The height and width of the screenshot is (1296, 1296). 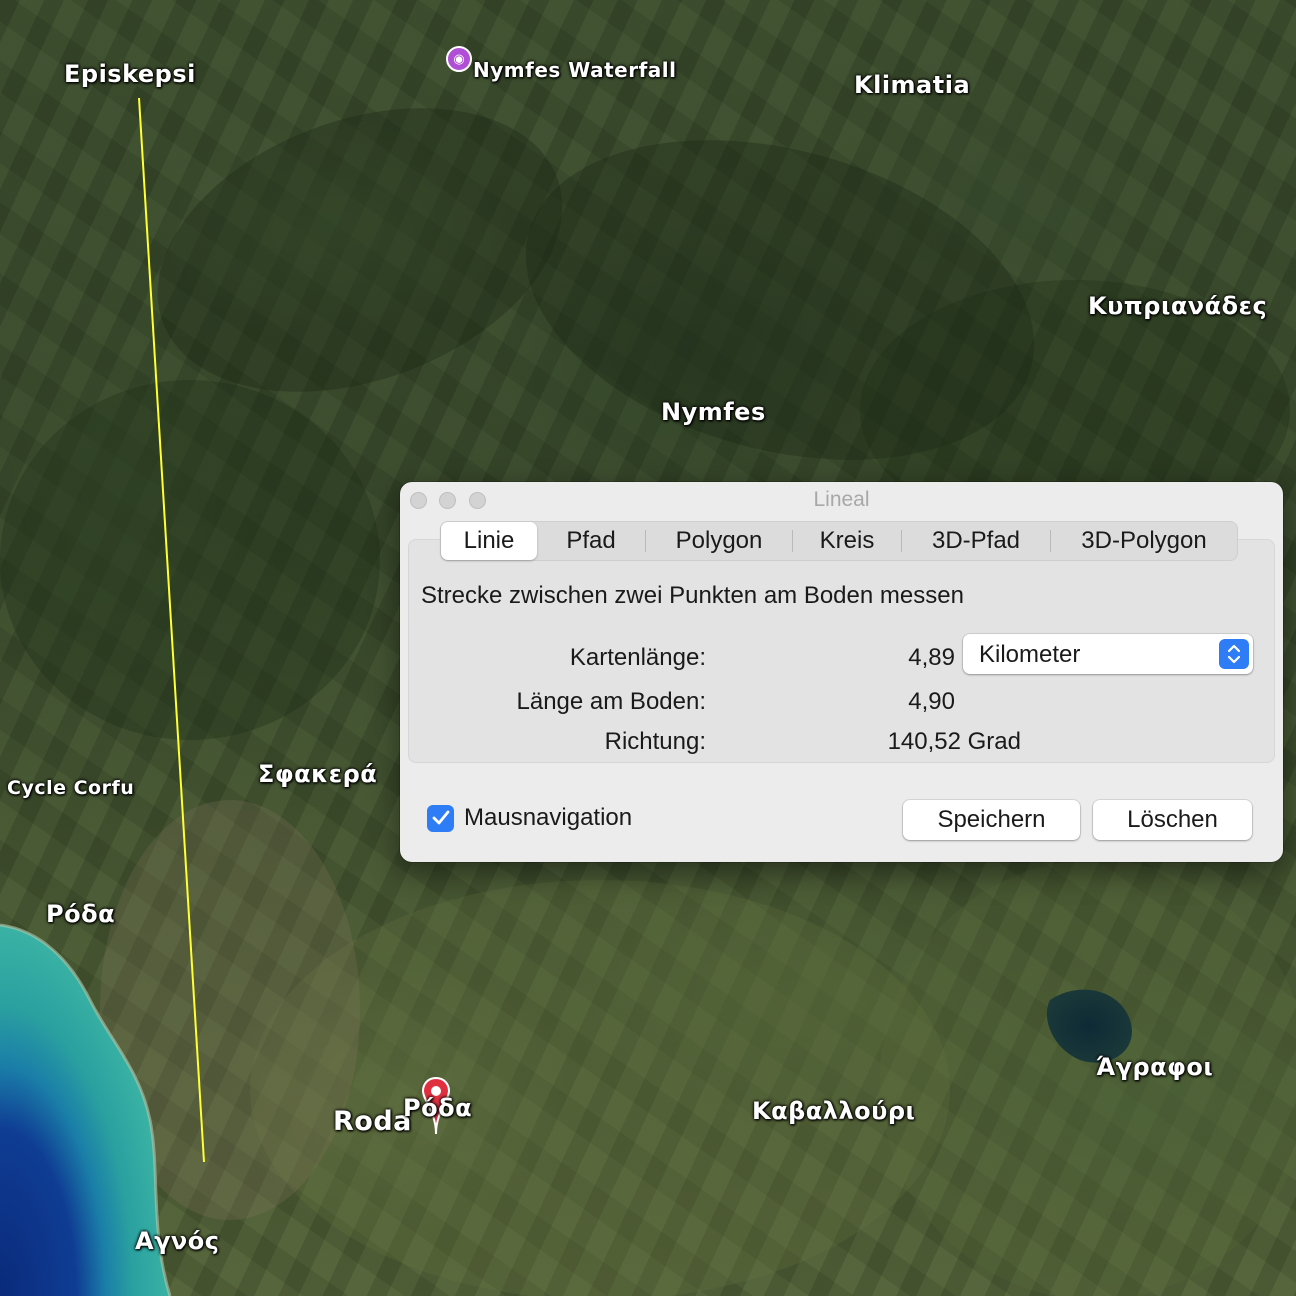 What do you see at coordinates (833, 1111) in the screenshot?
I see `label-kavallouri: Καβαλλούρι` at bounding box center [833, 1111].